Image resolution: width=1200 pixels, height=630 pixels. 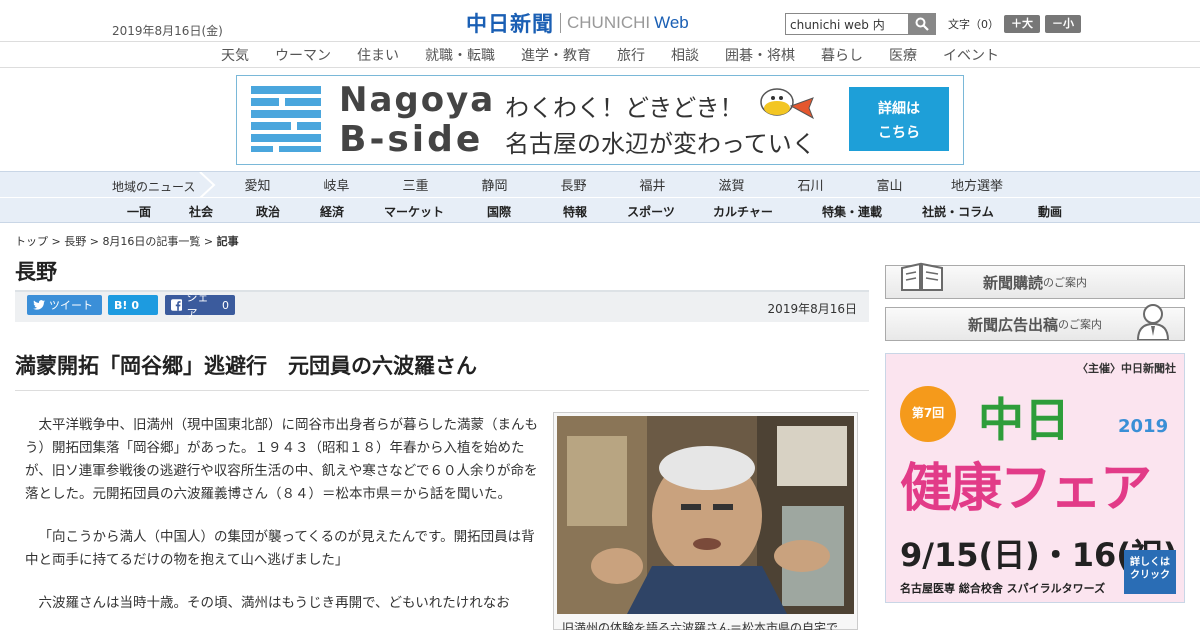 What do you see at coordinates (903, 54) in the screenshot?
I see `category-link: 医療` at bounding box center [903, 54].